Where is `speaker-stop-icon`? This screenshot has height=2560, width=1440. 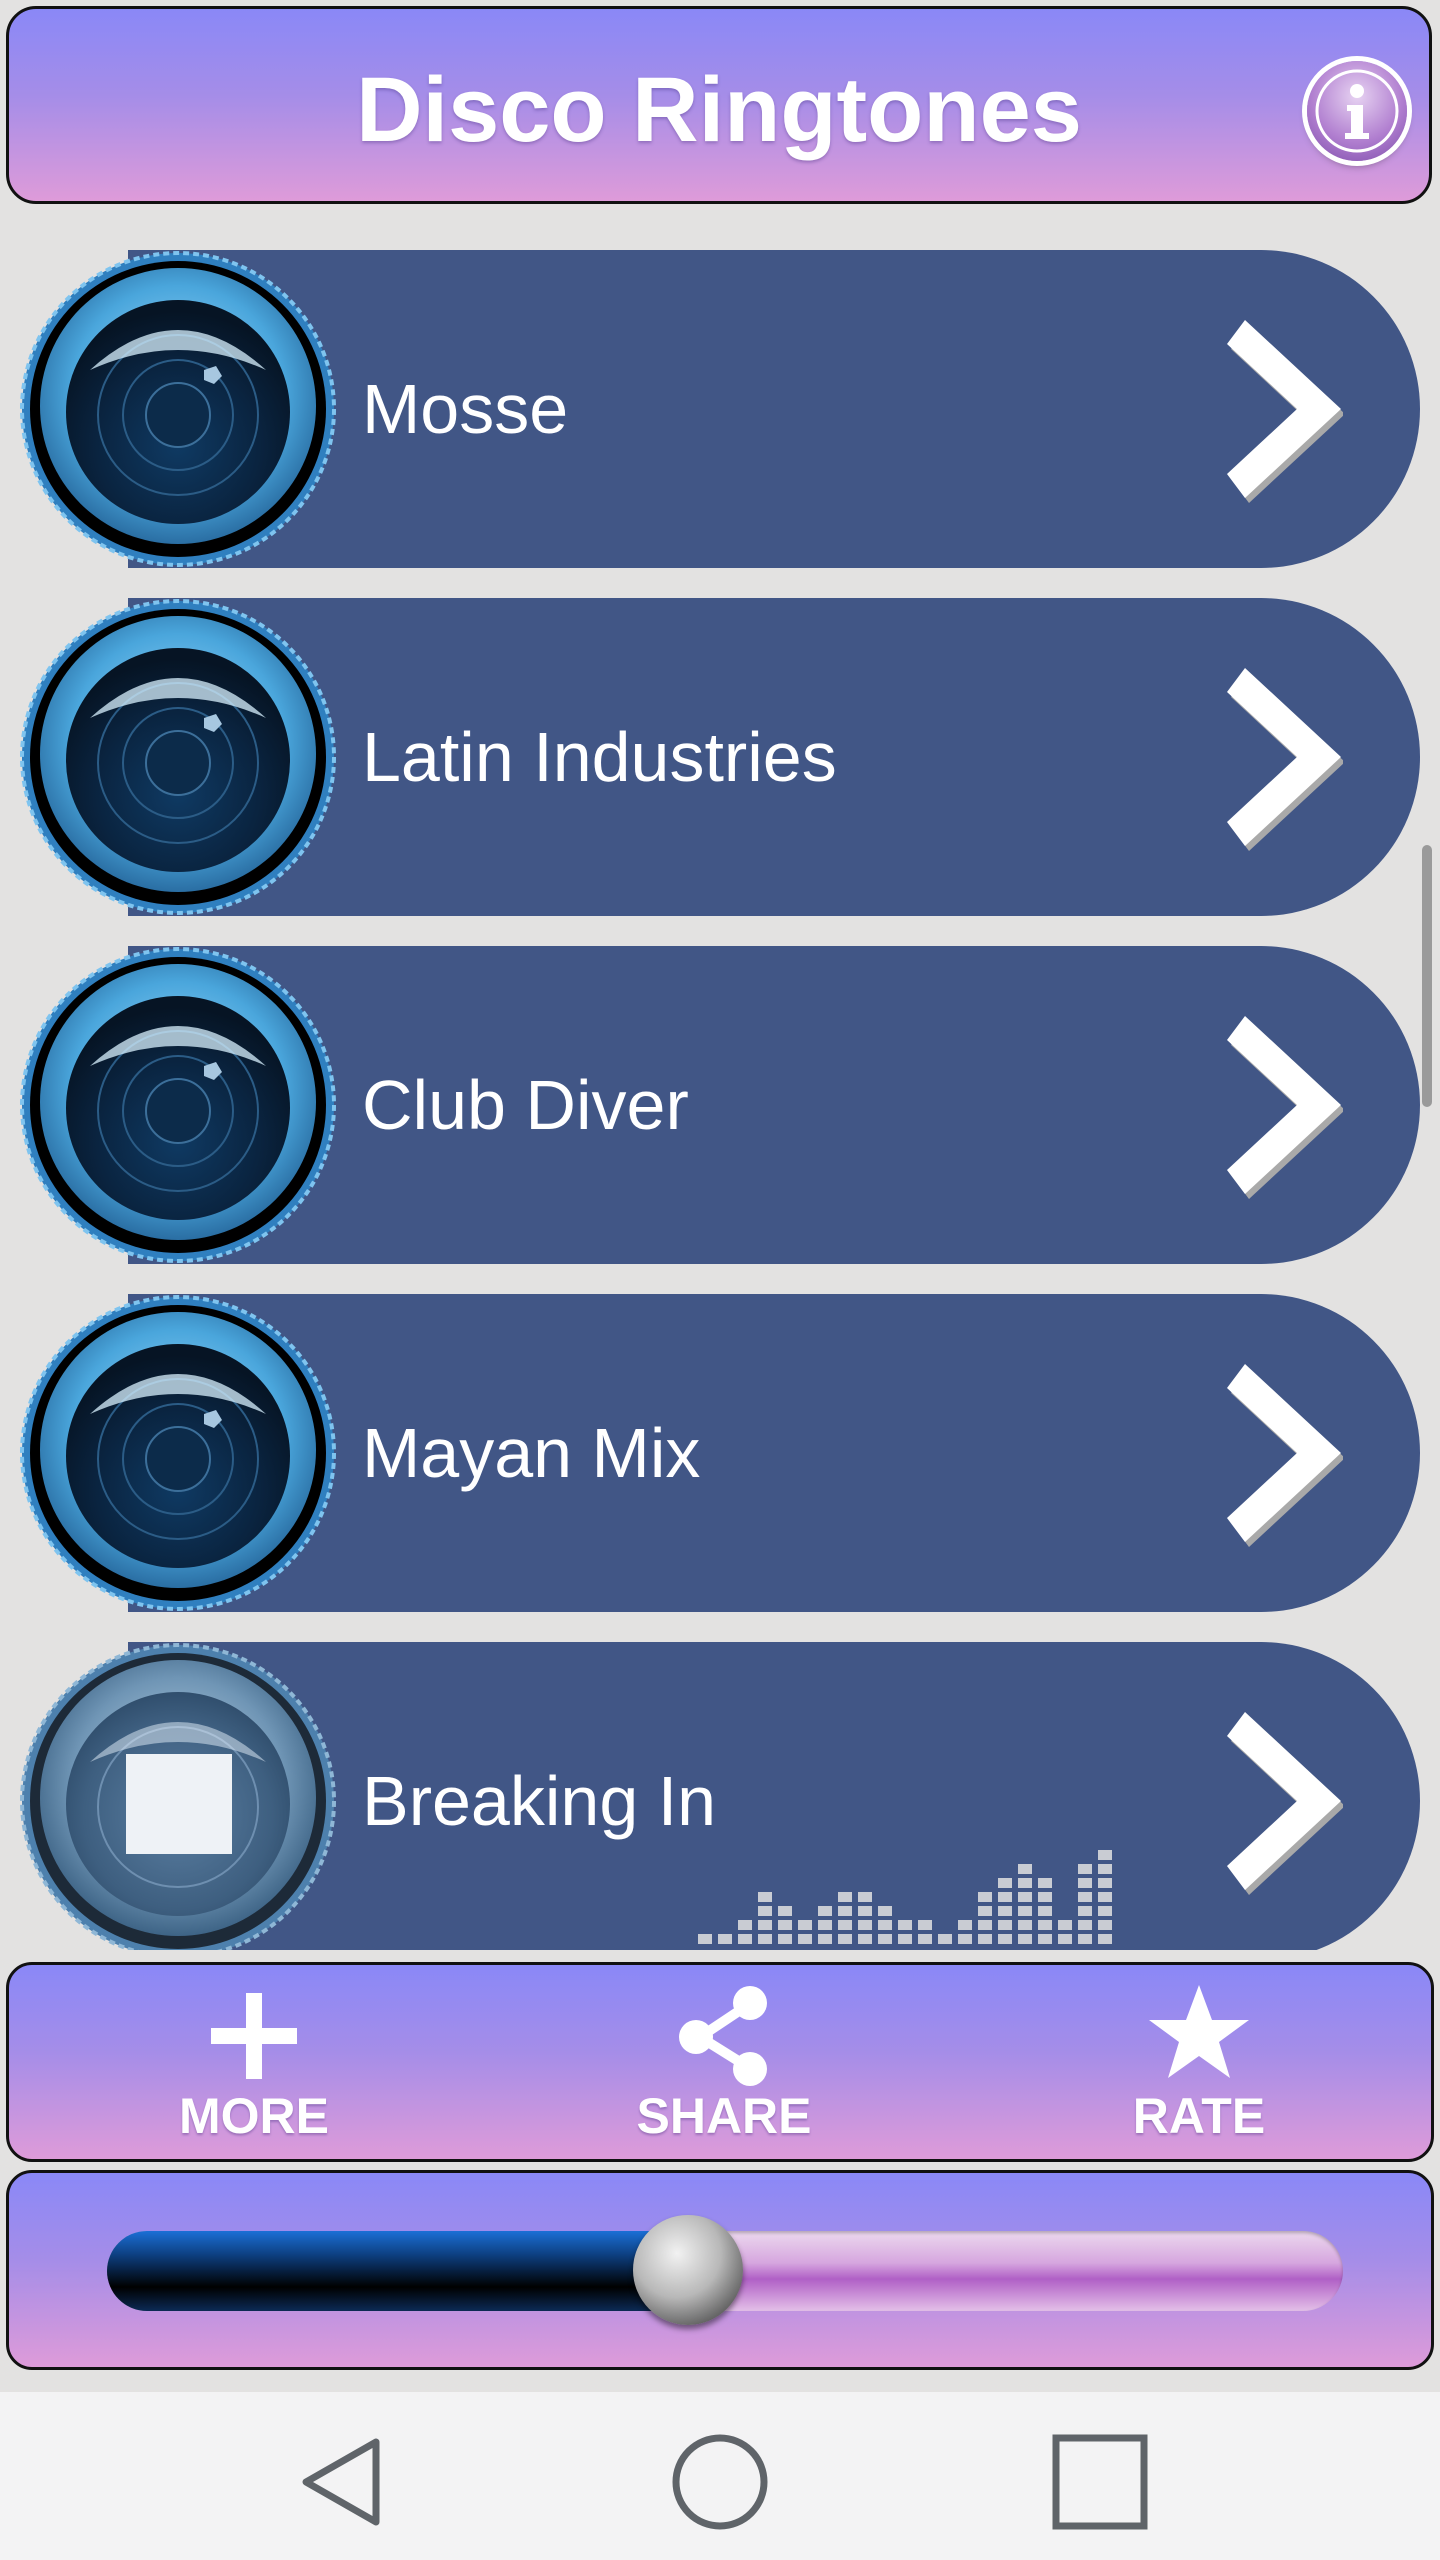 speaker-stop-icon is located at coordinates (179, 1796).